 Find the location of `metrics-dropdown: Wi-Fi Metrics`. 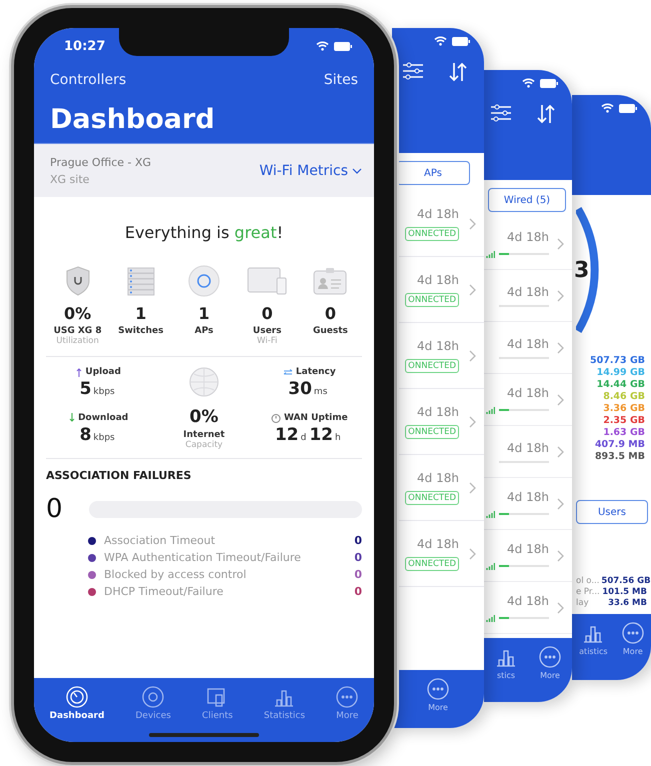

metrics-dropdown: Wi-Fi Metrics is located at coordinates (310, 170).